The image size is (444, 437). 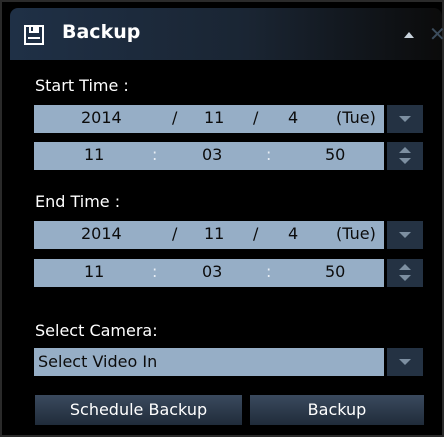 I want to click on start-date-dropdown-button, so click(x=405, y=119).